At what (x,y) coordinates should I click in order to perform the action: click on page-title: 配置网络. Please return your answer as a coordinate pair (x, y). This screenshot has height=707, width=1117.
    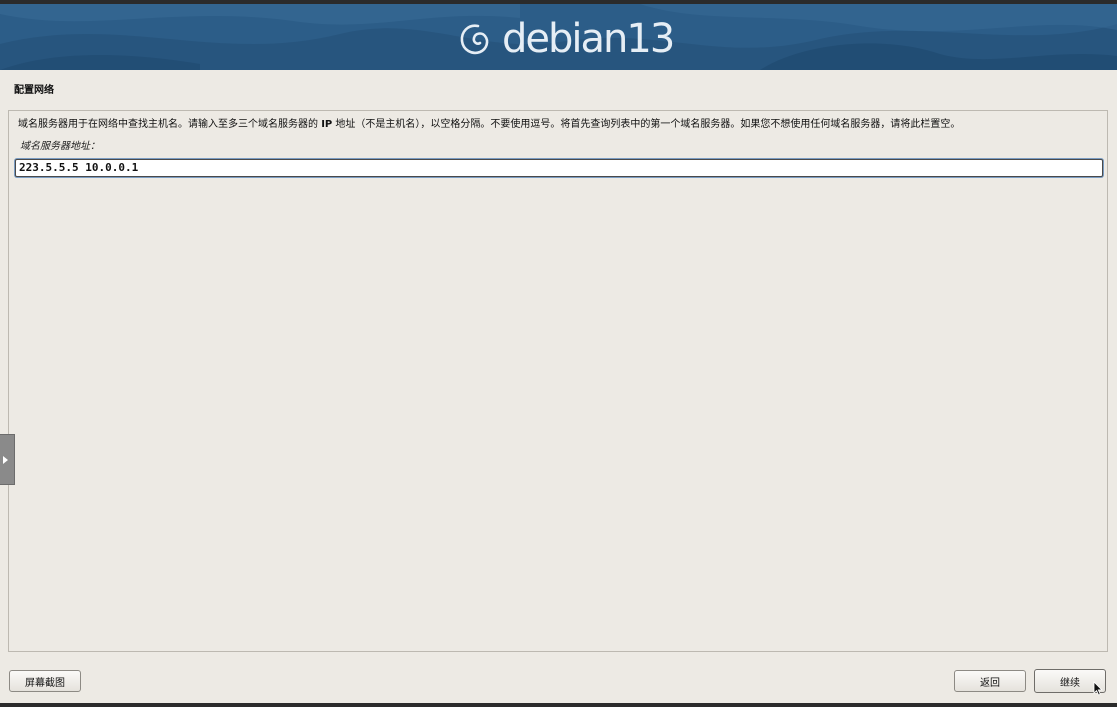
    Looking at the image, I should click on (34, 90).